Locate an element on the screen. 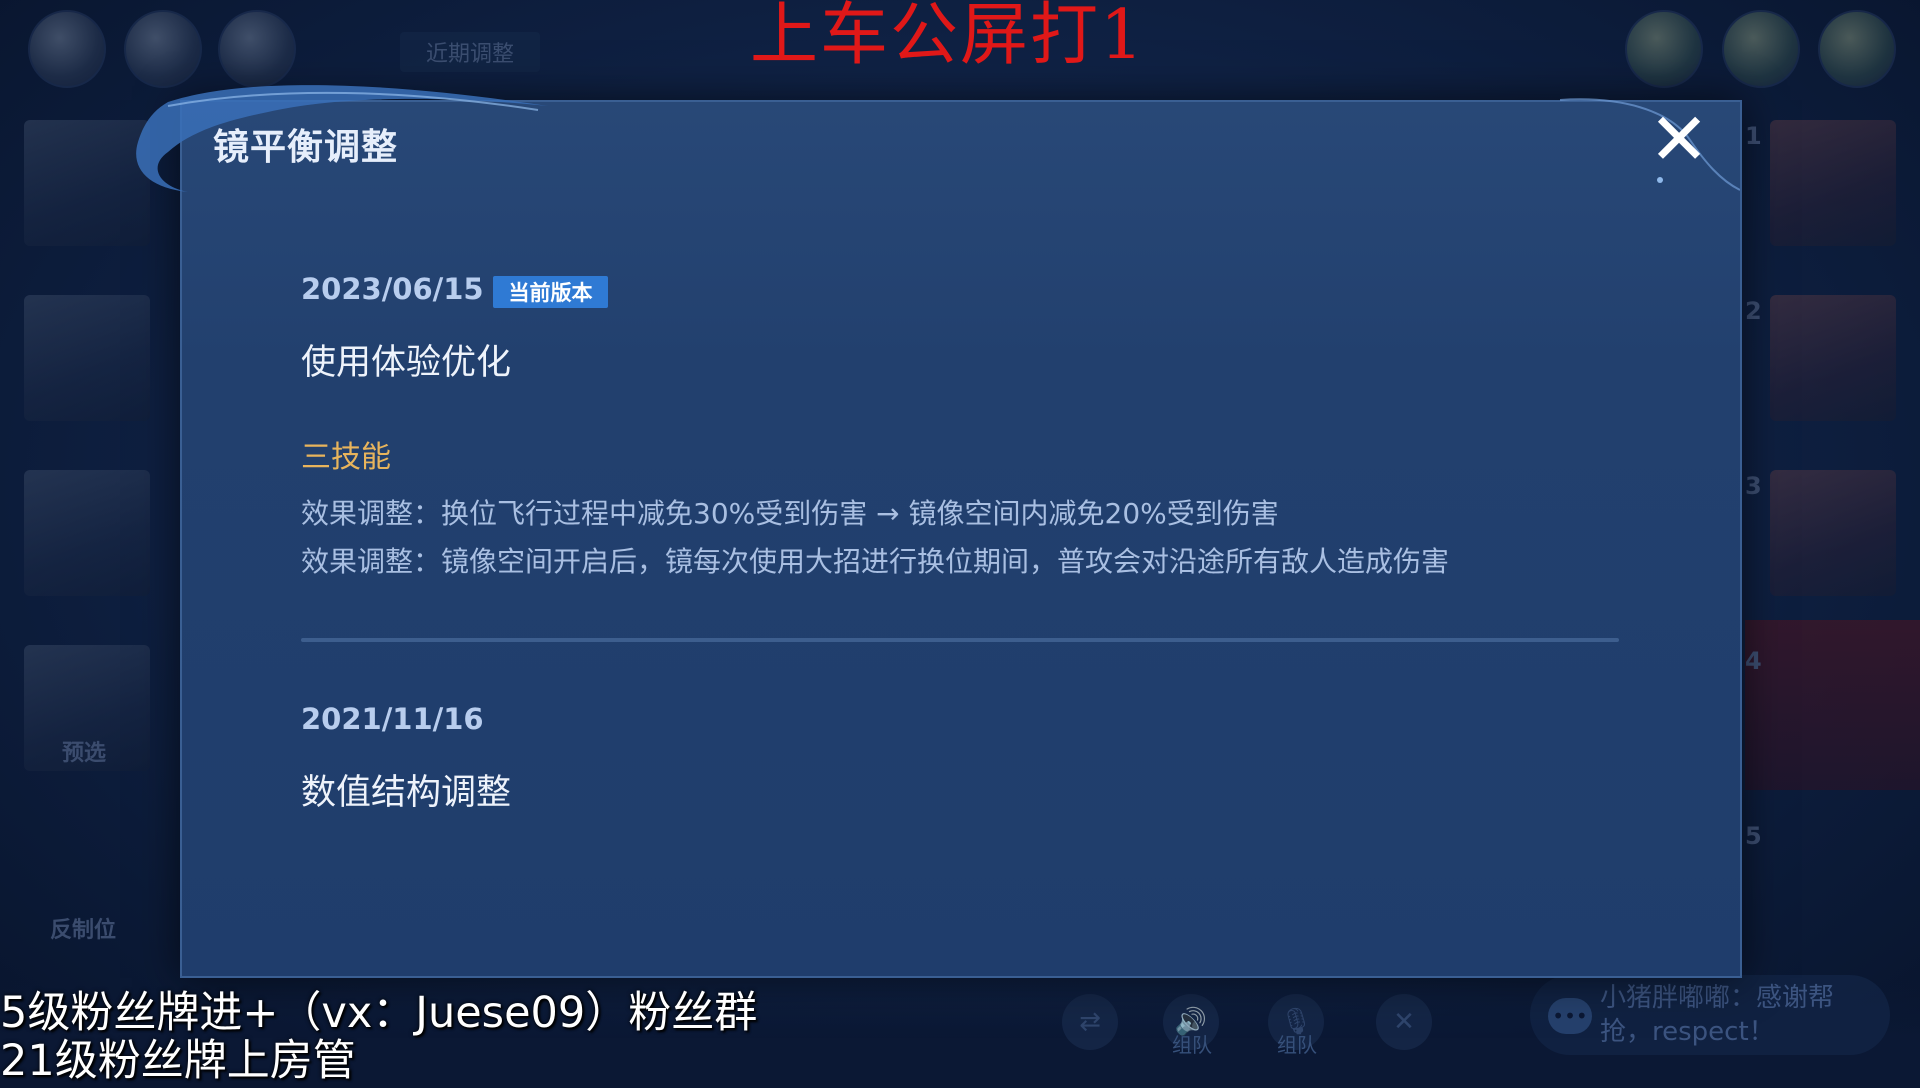 This screenshot has height=1088, width=1920. entry-date: 2023/06/15 is located at coordinates (392, 289).